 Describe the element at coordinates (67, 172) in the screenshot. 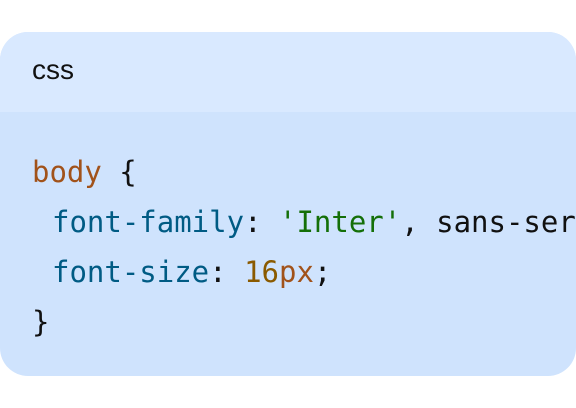

I see `css-selector: body` at that location.